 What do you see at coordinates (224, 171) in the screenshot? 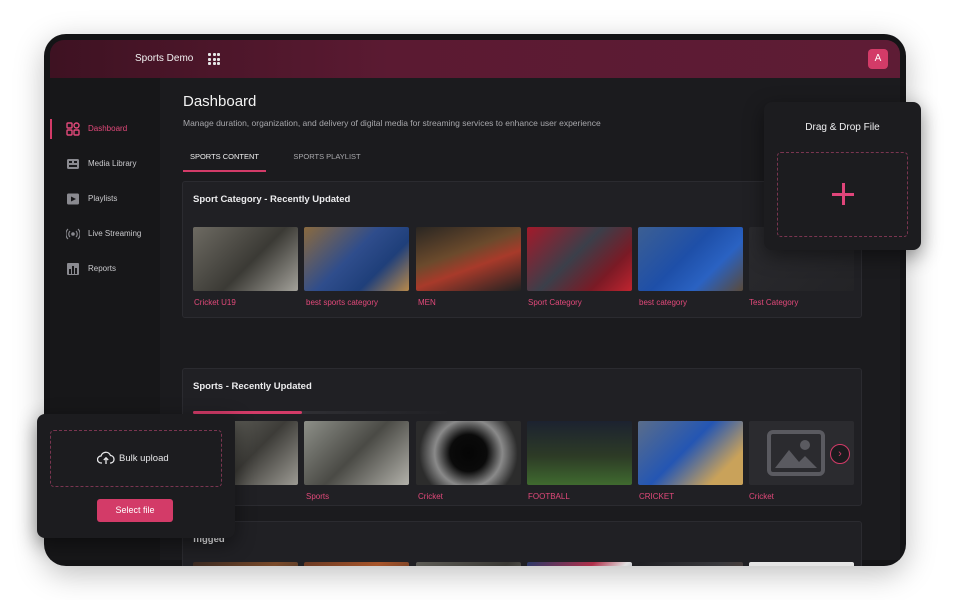
I see `active-tab-indicator` at bounding box center [224, 171].